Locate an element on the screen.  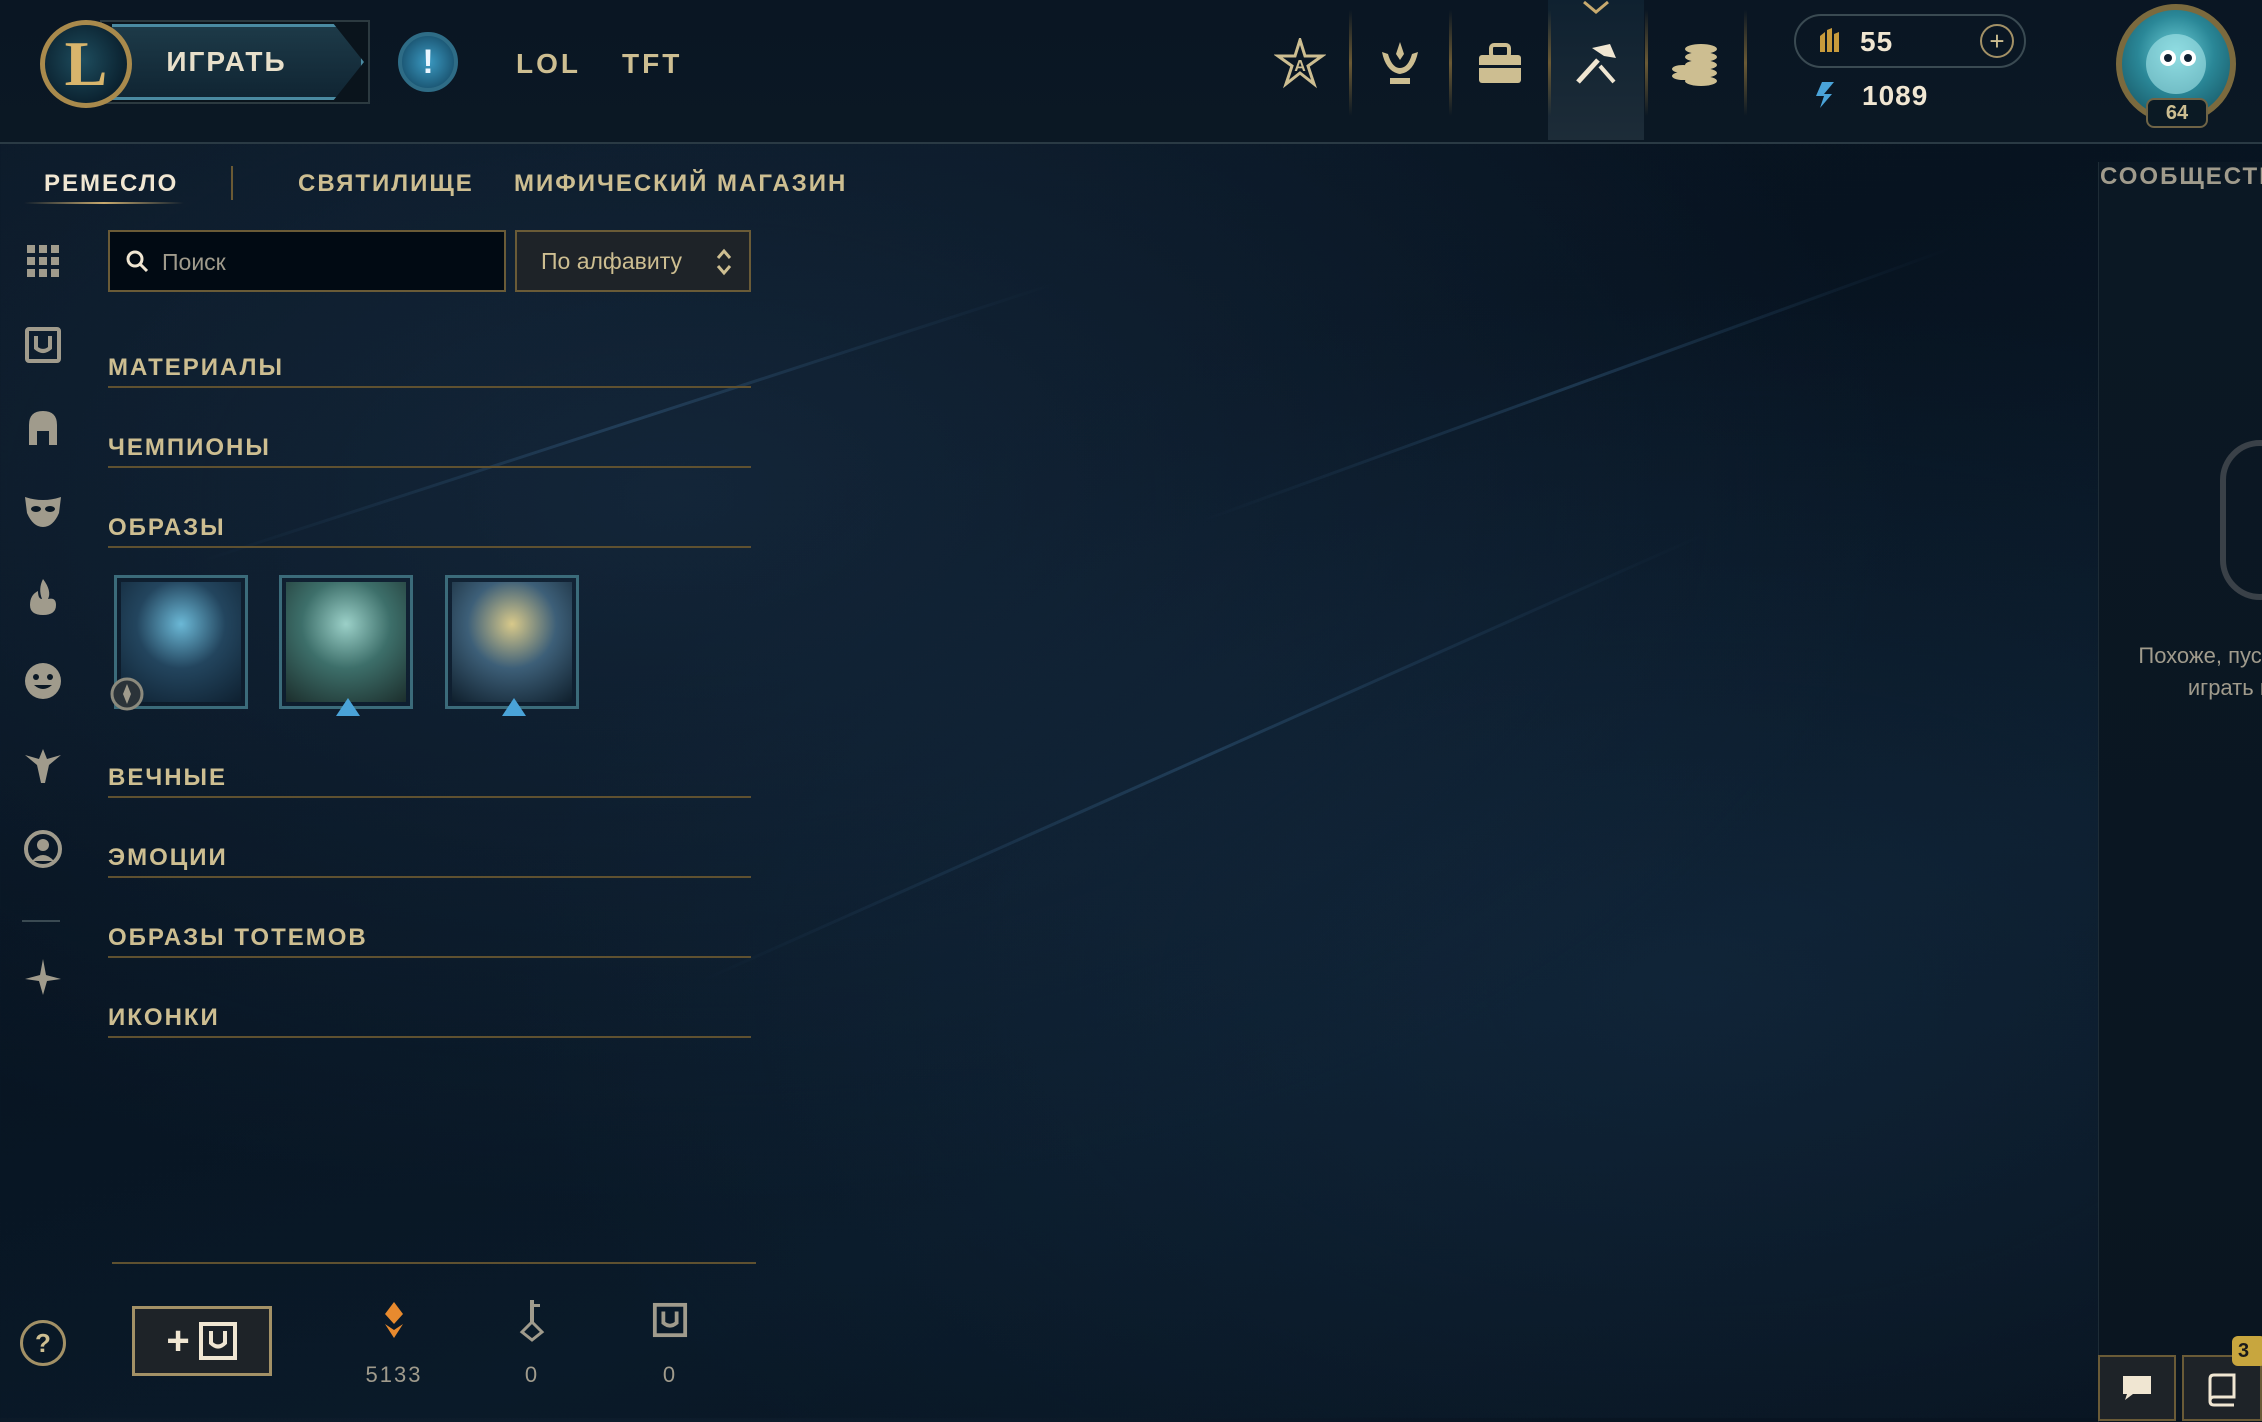
home-icon: A is located at coordinates (1300, 64).